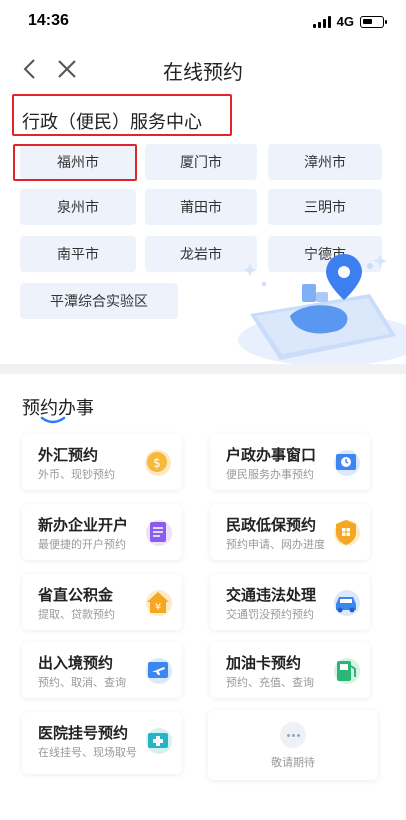  I want to click on card-hospital-registration: 医院挂号预约 在线挂号、现场取号, so click(102, 743).